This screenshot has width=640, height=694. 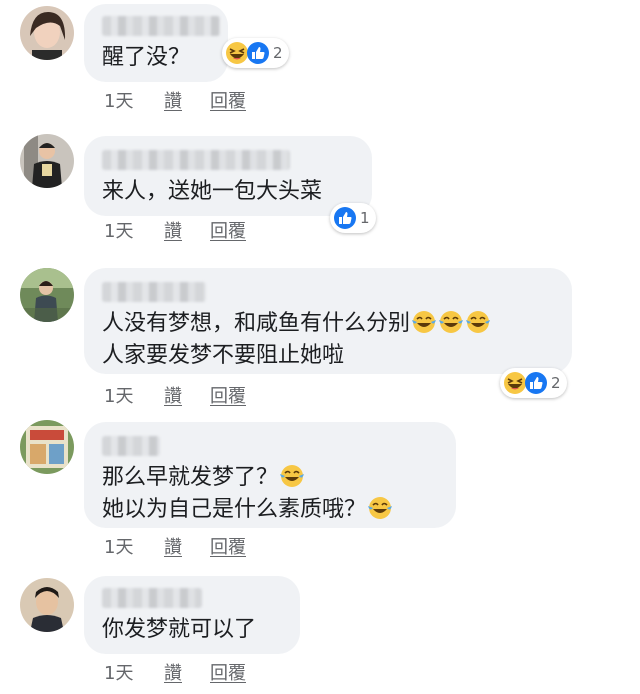 I want to click on comment-text: 你发梦就可以了, so click(x=179, y=629).